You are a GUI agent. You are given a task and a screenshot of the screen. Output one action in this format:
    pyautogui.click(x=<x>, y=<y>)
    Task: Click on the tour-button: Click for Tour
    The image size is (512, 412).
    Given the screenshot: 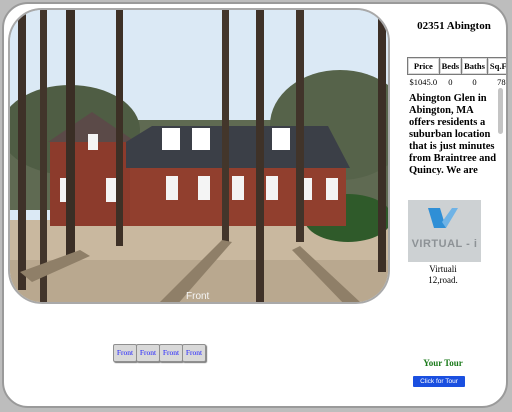 What is the action you would take?
    pyautogui.click(x=439, y=381)
    